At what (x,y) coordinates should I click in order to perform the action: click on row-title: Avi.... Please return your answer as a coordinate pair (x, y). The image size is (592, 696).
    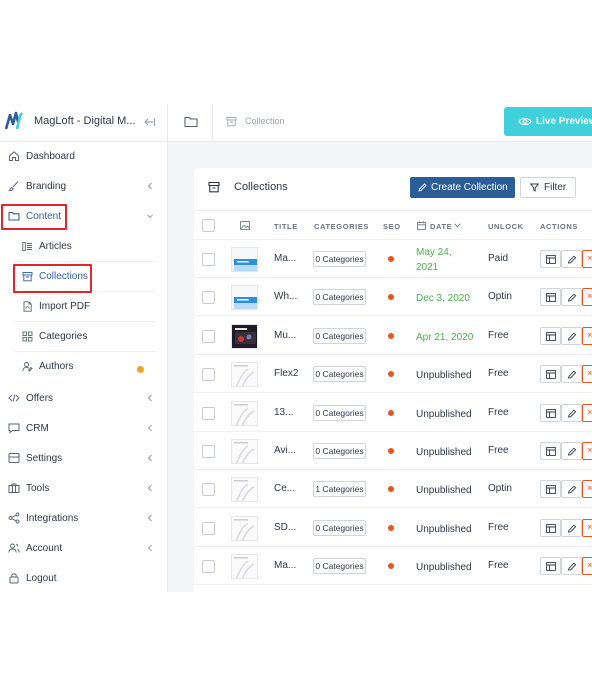
    Looking at the image, I should click on (285, 450).